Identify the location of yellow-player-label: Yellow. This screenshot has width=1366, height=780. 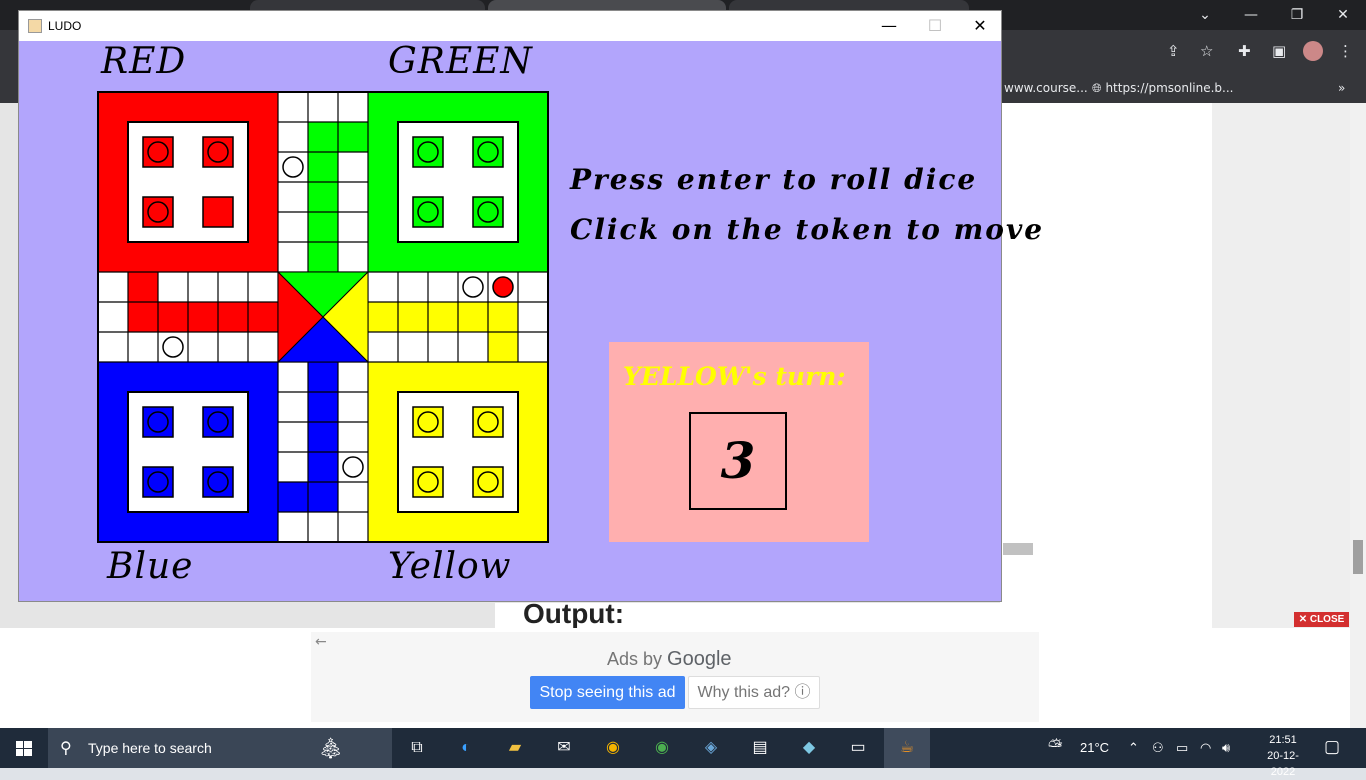
(450, 566).